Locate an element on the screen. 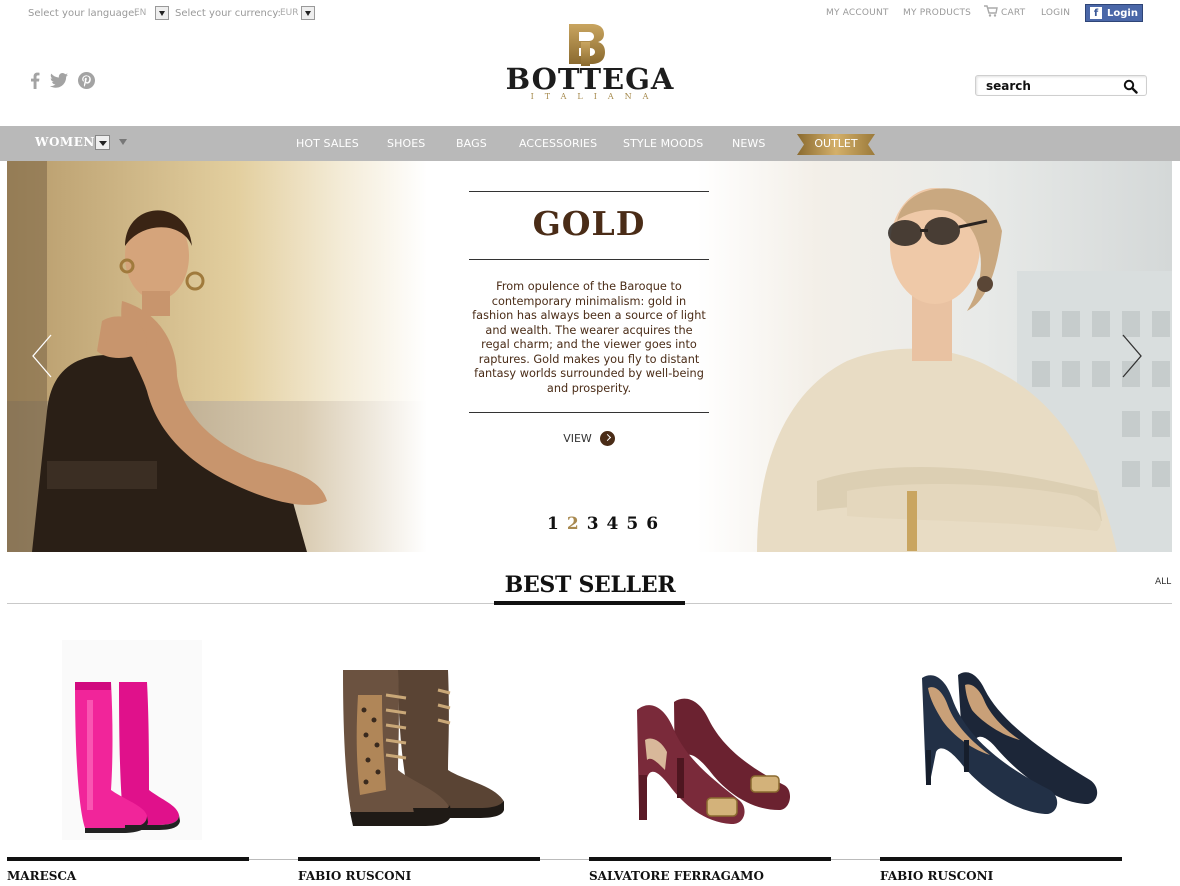 This screenshot has height=886, width=1180. nav-item-accessories: ACCESSORIES is located at coordinates (558, 143).